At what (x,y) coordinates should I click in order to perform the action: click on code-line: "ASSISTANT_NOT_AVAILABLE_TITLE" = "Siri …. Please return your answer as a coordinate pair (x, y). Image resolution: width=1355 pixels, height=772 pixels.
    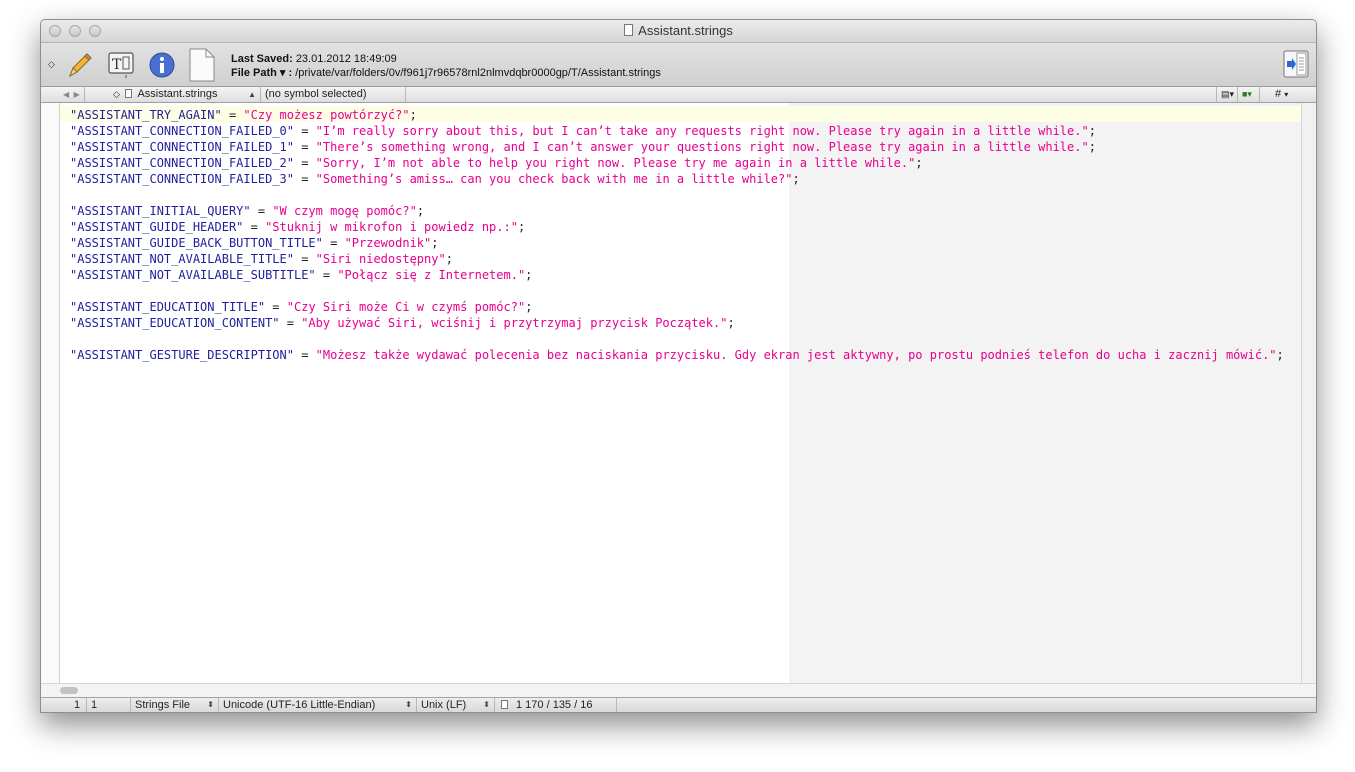
    Looking at the image, I should click on (677, 259).